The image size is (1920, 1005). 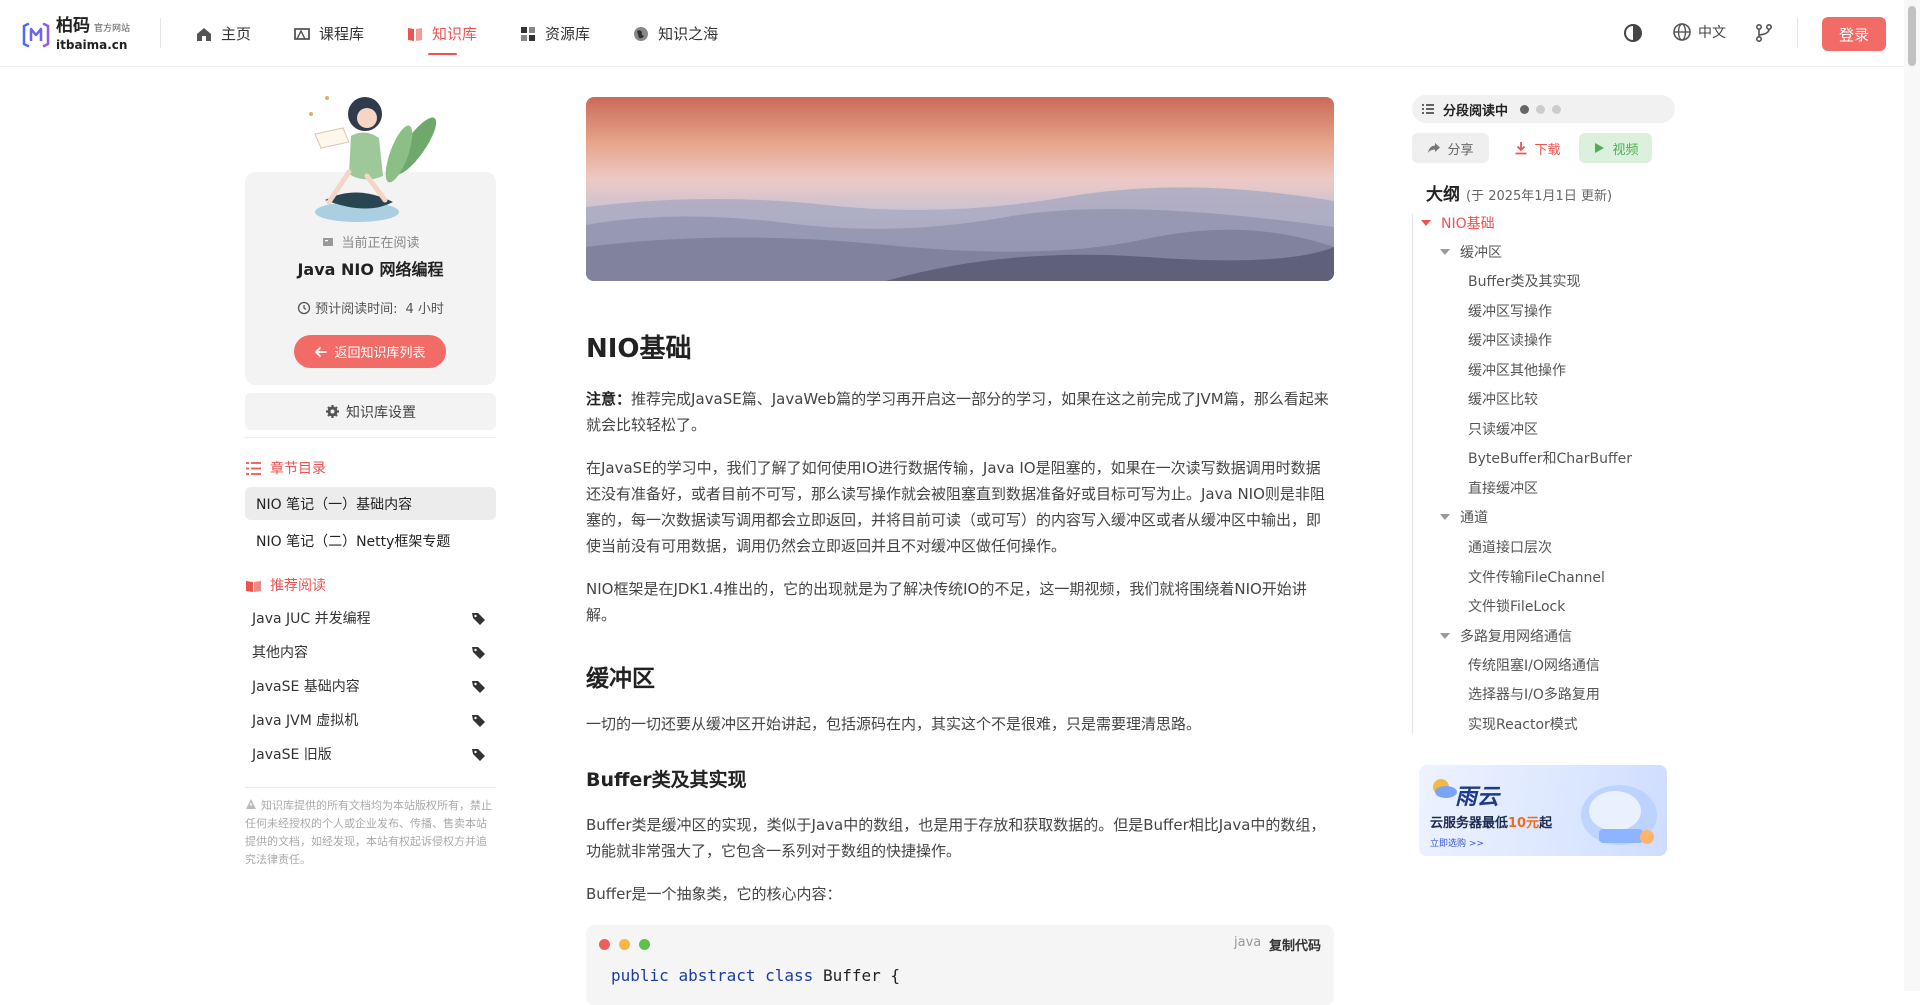 What do you see at coordinates (73, 26) in the screenshot?
I see `brand-name: 柏码` at bounding box center [73, 26].